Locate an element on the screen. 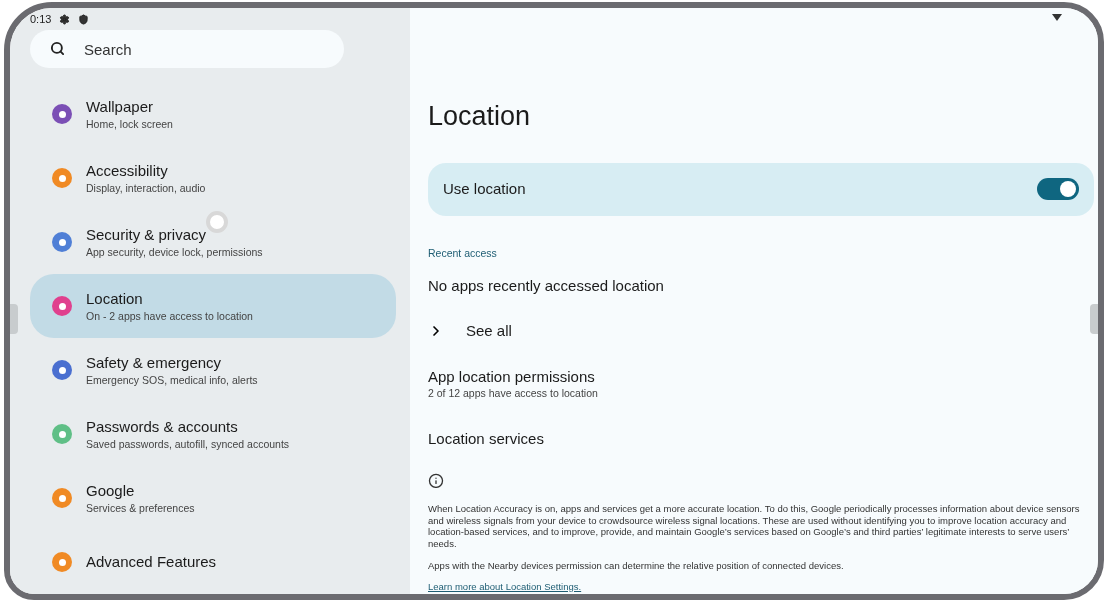  item-subtitle: Home, lock screen is located at coordinates (129, 124).